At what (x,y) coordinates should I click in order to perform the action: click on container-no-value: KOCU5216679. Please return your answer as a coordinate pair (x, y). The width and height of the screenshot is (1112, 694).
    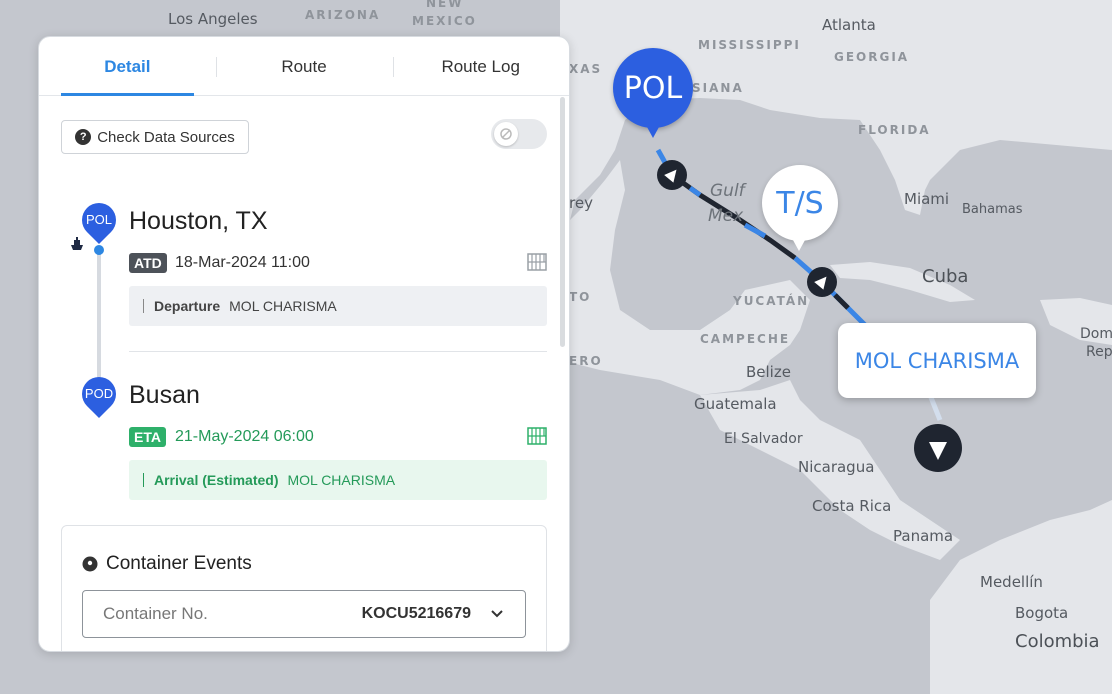
    Looking at the image, I should click on (416, 613).